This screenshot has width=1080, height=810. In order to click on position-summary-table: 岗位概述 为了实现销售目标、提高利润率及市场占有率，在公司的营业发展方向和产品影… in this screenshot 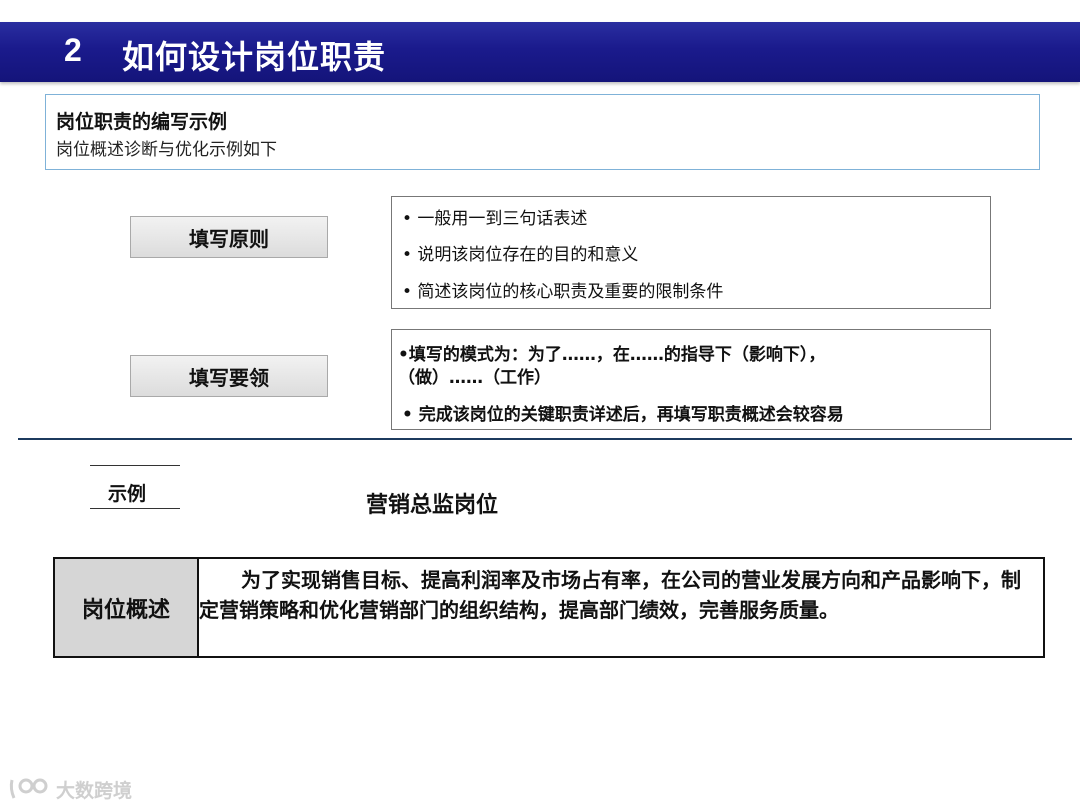, I will do `click(549, 607)`.